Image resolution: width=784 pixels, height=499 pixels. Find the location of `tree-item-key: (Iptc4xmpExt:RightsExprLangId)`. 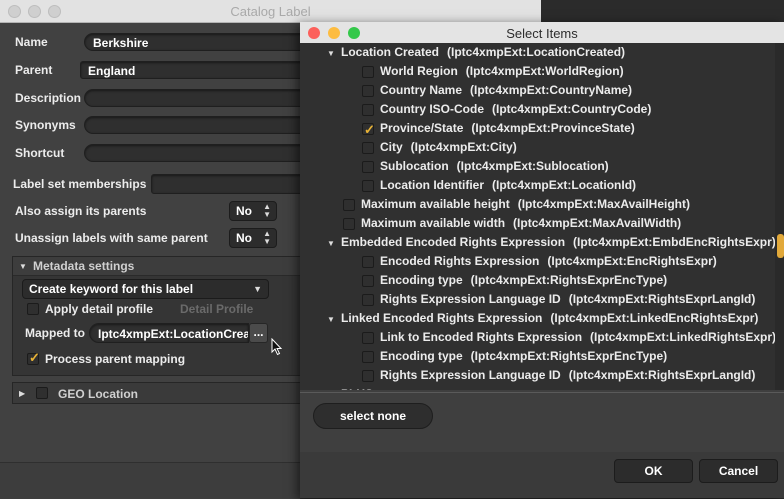

tree-item-key: (Iptc4xmpExt:RightsExprLangId) is located at coordinates (662, 299).